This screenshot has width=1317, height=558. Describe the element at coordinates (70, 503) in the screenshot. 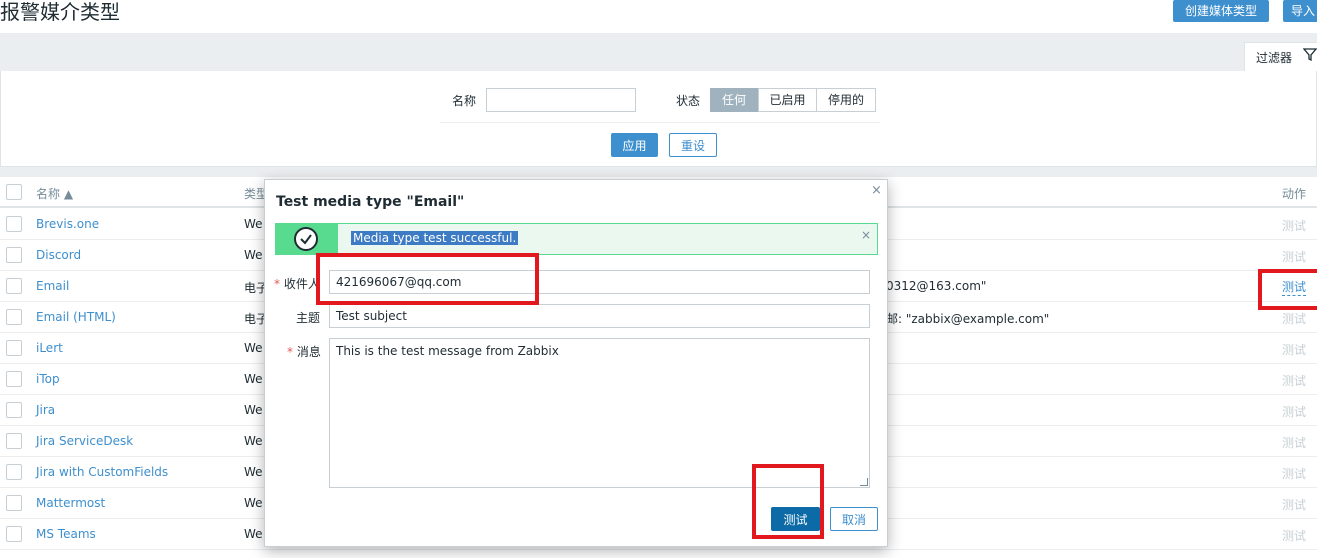

I see `media-type-name-link: Mattermost` at that location.